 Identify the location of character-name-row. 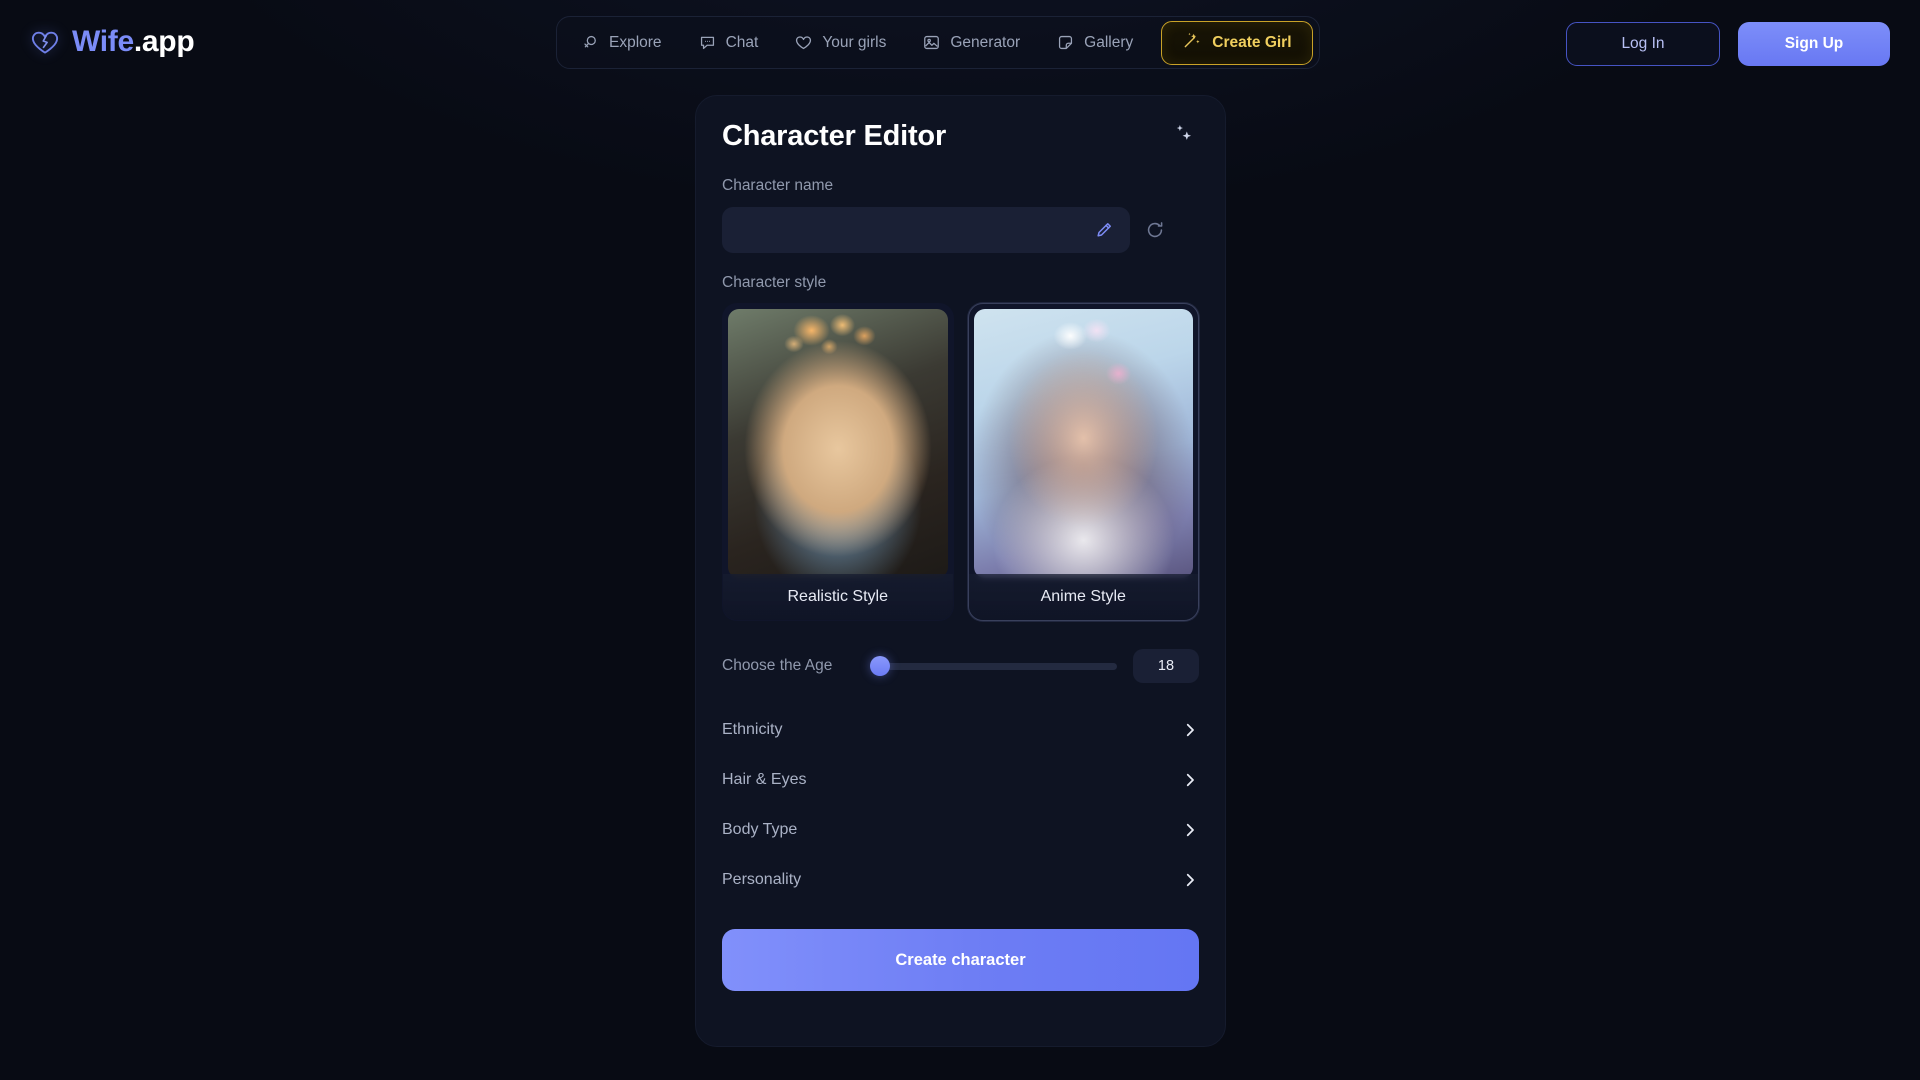
(960, 229).